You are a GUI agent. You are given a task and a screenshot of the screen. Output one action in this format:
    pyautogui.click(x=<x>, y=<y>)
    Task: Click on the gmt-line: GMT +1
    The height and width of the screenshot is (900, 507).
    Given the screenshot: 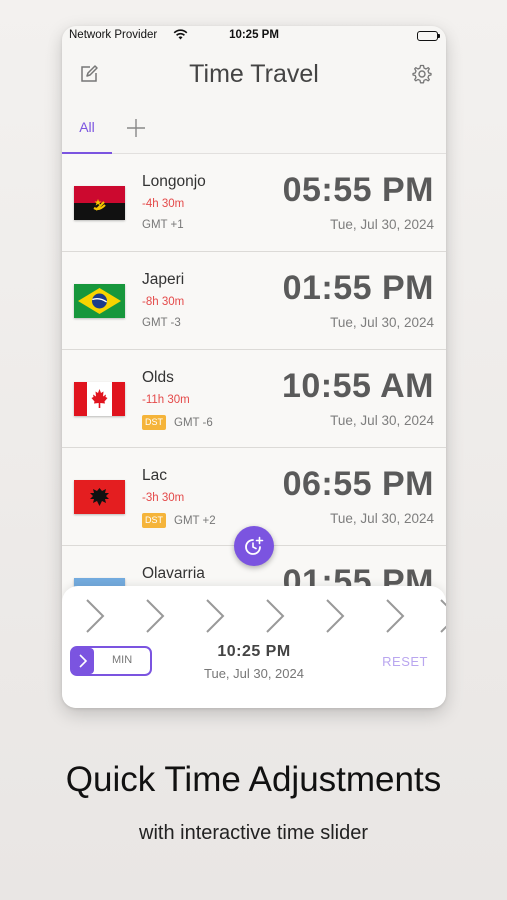 What is the action you would take?
    pyautogui.click(x=163, y=225)
    